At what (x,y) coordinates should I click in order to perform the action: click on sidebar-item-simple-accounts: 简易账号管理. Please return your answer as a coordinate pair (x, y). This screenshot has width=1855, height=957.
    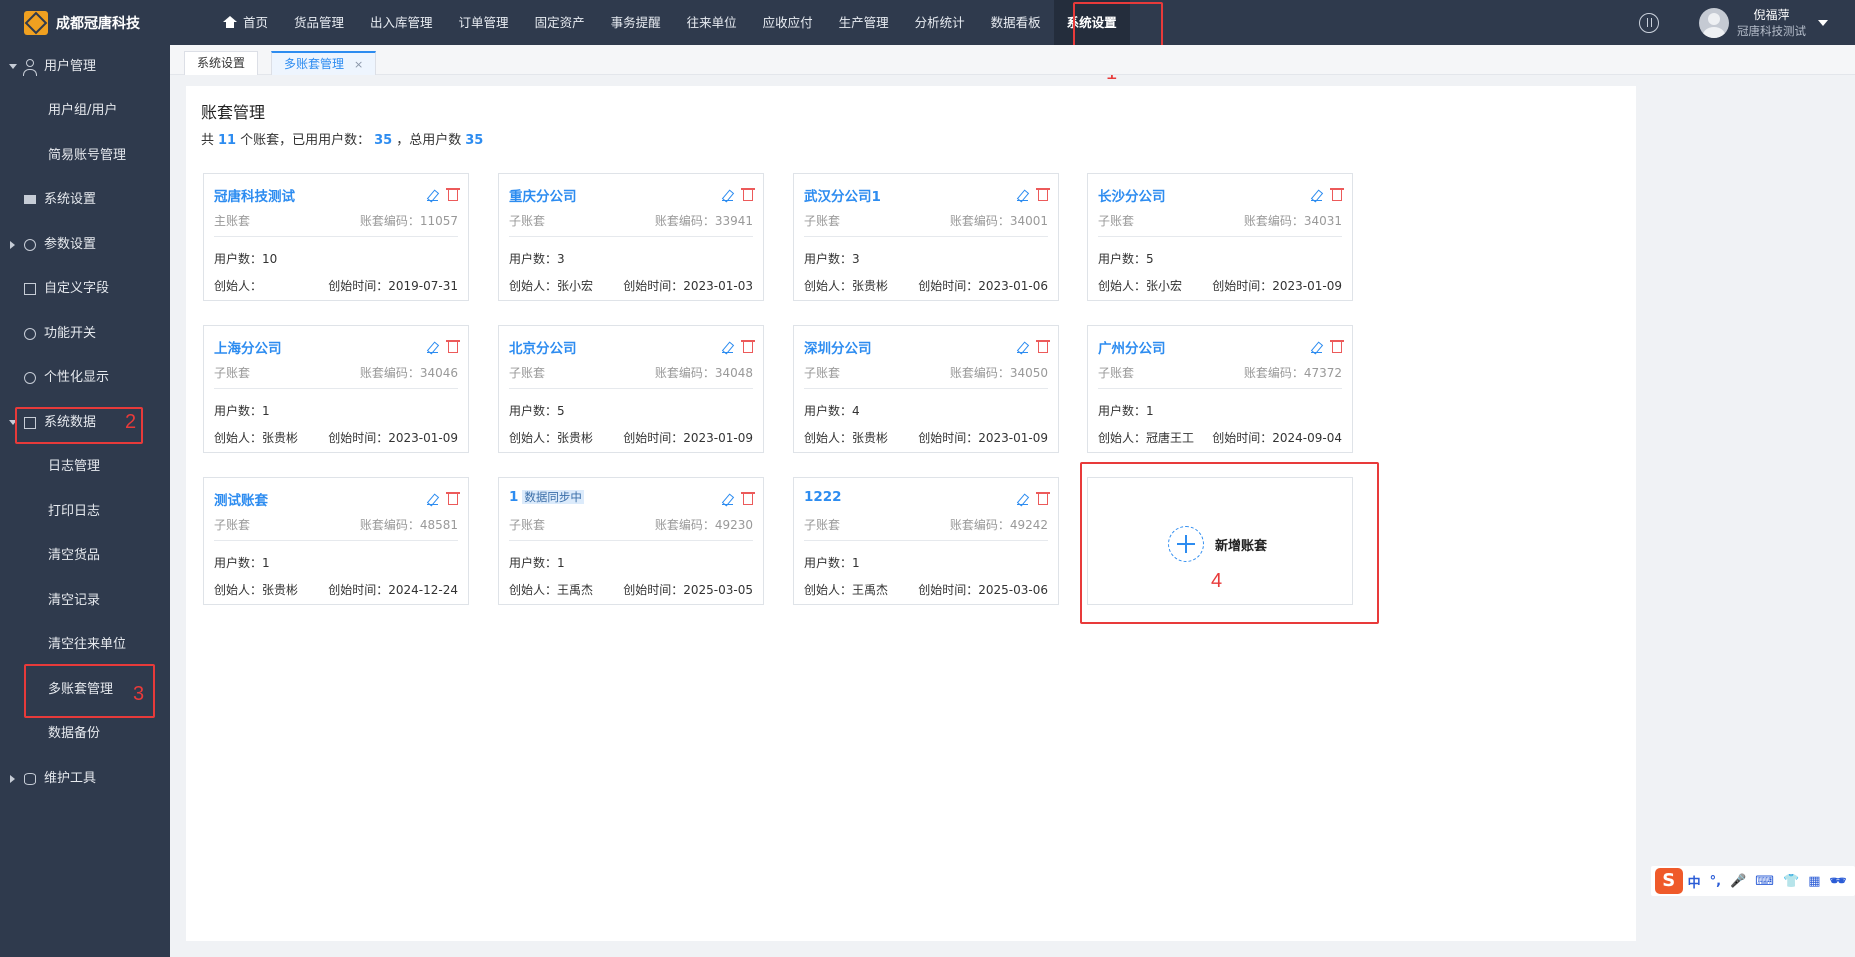
    Looking at the image, I should click on (85, 156).